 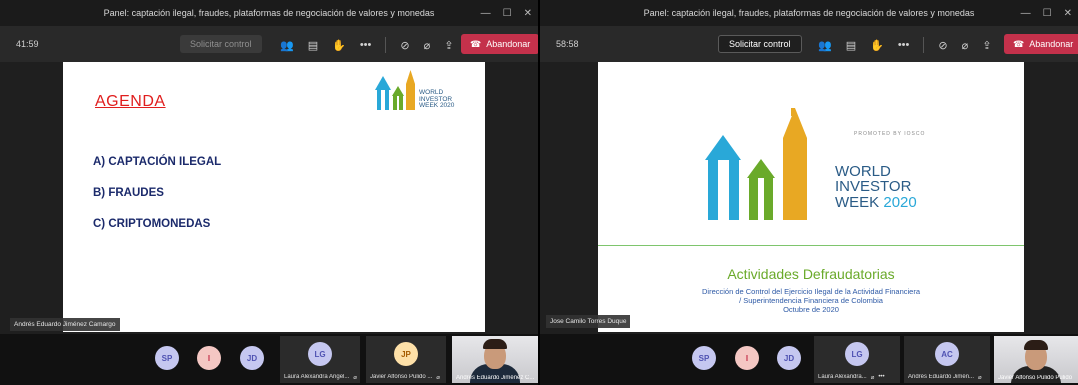 I want to click on participant-tile-label: Javier Alfonso Pulido ... ⌀, so click(x=407, y=377).